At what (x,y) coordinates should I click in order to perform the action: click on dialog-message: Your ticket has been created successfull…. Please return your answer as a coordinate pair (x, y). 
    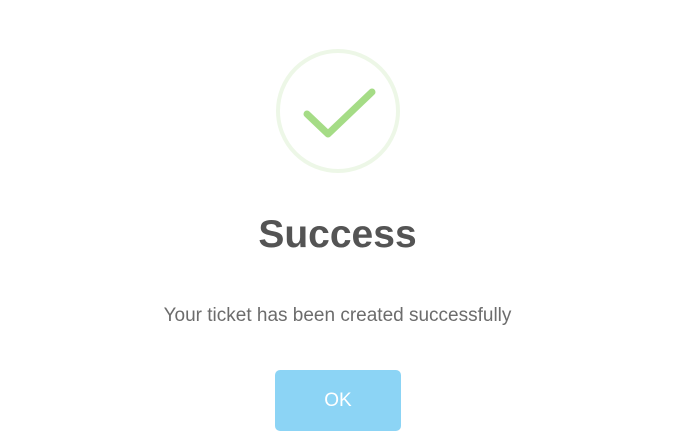
    Looking at the image, I should click on (337, 315).